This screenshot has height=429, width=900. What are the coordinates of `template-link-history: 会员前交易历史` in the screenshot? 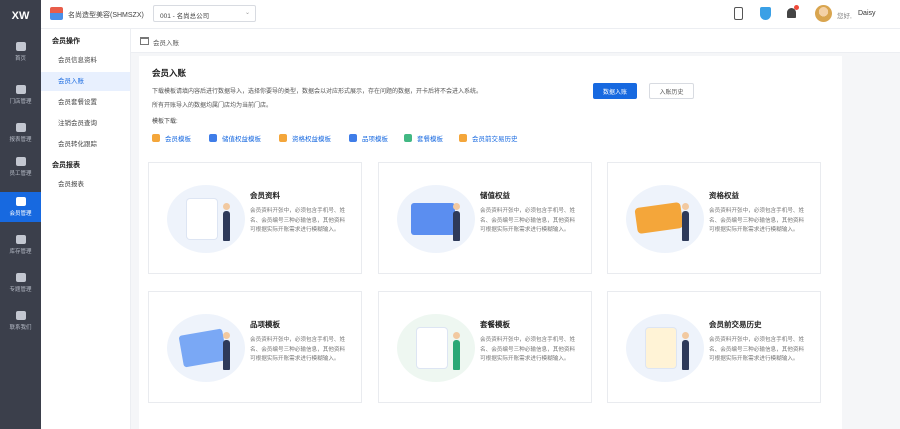 It's located at (488, 138).